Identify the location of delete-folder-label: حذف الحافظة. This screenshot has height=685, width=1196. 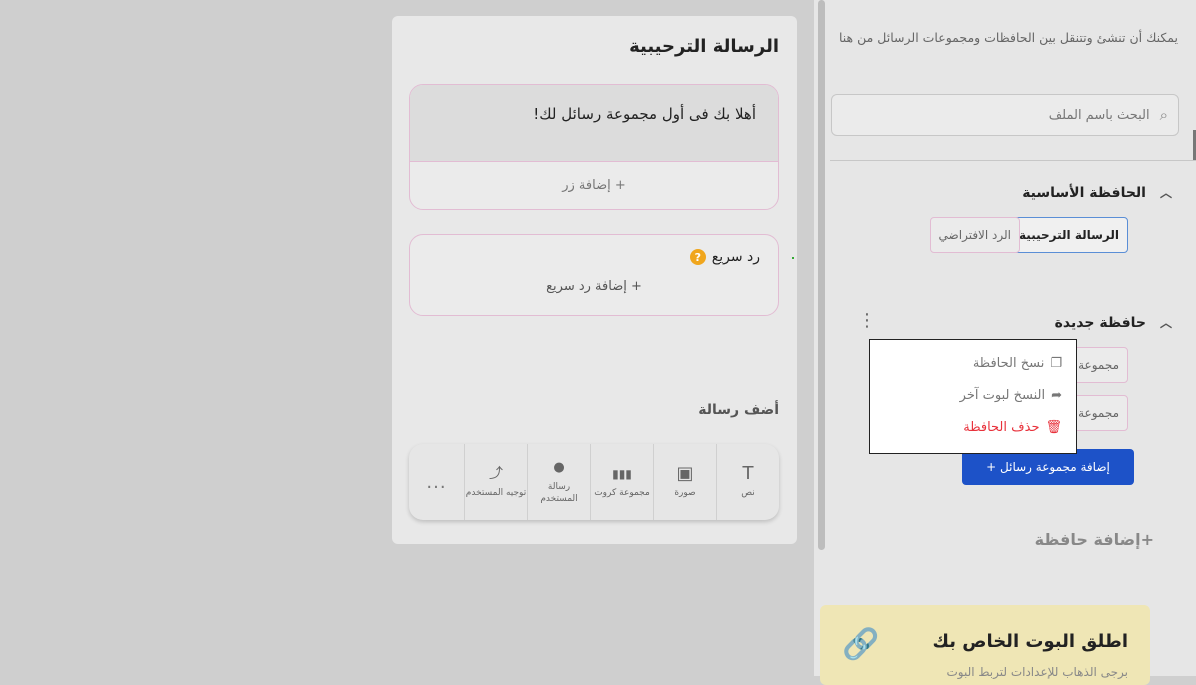
(1001, 427).